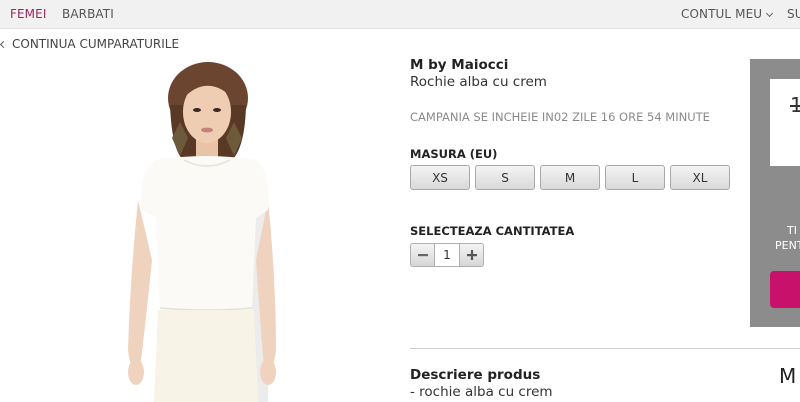 The height and width of the screenshot is (402, 800). What do you see at coordinates (96, 44) in the screenshot?
I see `continue-shopping-label: CONTINUA CUMPARATURILE` at bounding box center [96, 44].